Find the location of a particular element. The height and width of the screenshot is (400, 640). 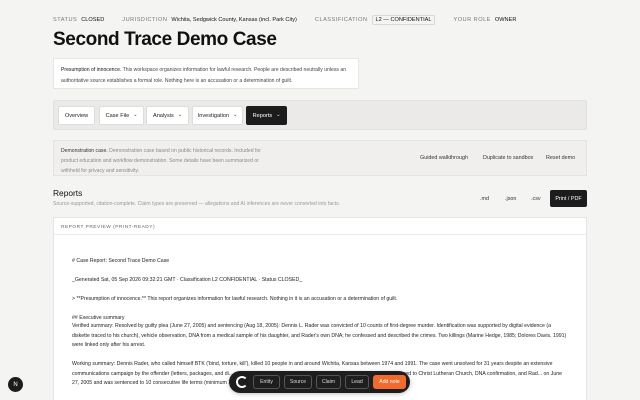

duplicate-to-sandbox-button: Duplicate to sandbox is located at coordinates (508, 158).